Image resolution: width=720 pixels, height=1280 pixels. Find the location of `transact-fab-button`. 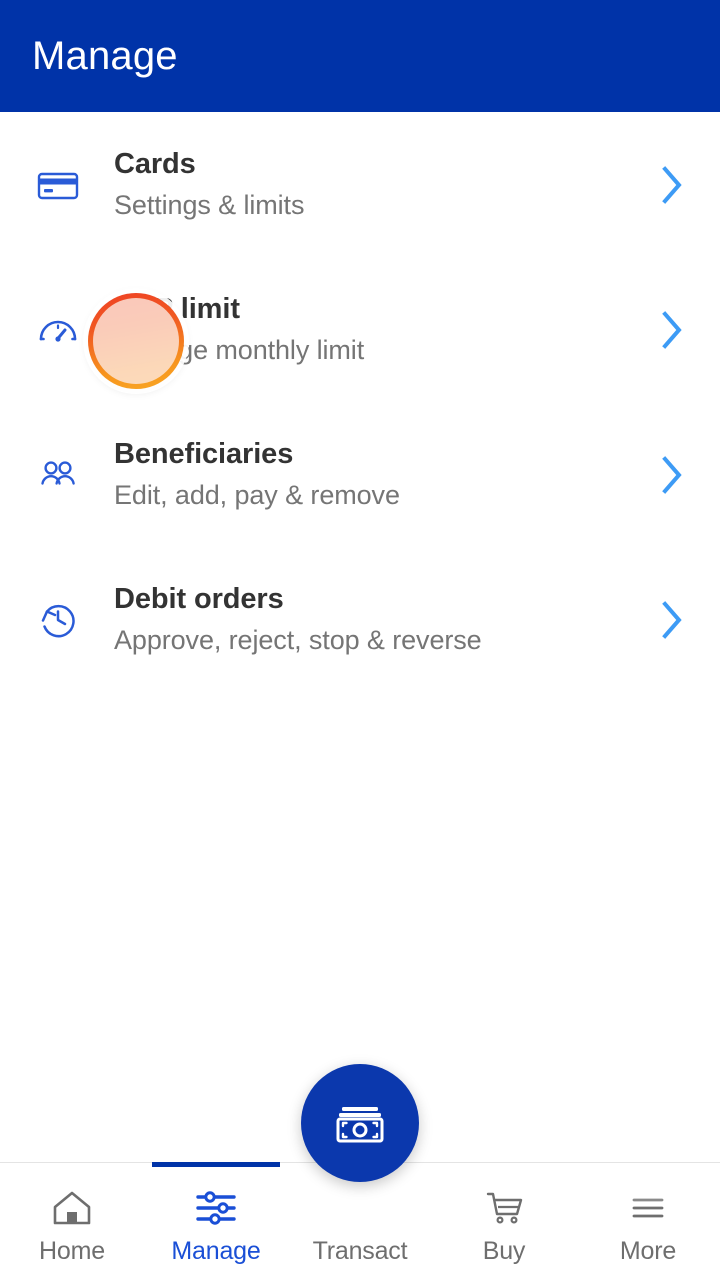

transact-fab-button is located at coordinates (360, 1123).